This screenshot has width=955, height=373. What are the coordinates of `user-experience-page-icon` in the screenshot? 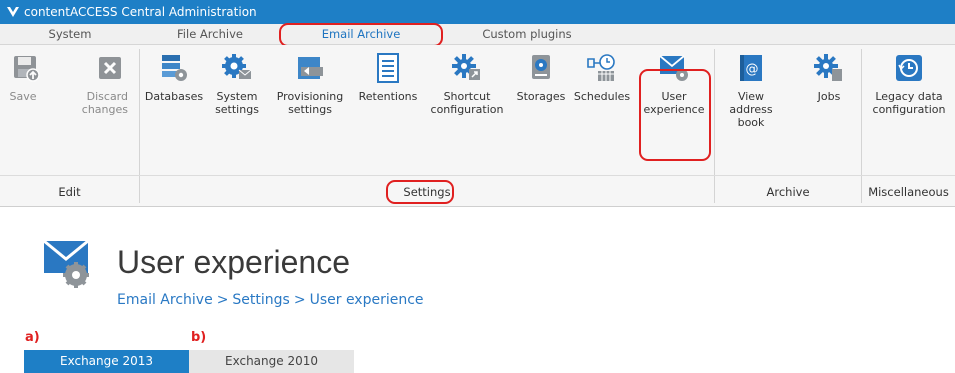 It's located at (68, 263).